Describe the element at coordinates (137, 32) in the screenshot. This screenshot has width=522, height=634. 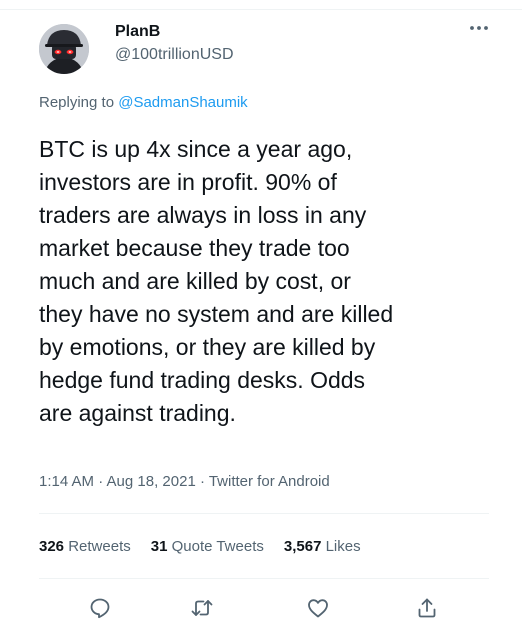
I see `author-display-name: PlanB` at that location.